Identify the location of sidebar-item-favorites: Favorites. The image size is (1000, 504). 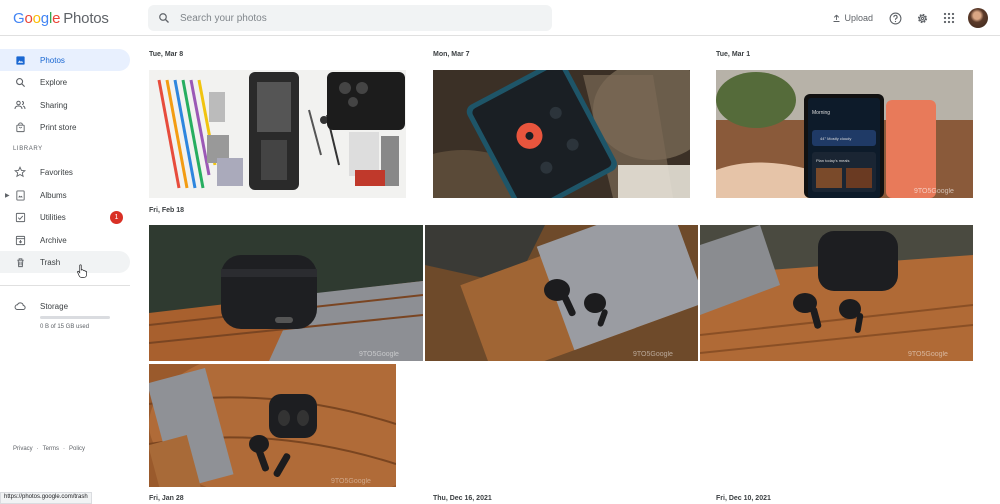
(65, 172).